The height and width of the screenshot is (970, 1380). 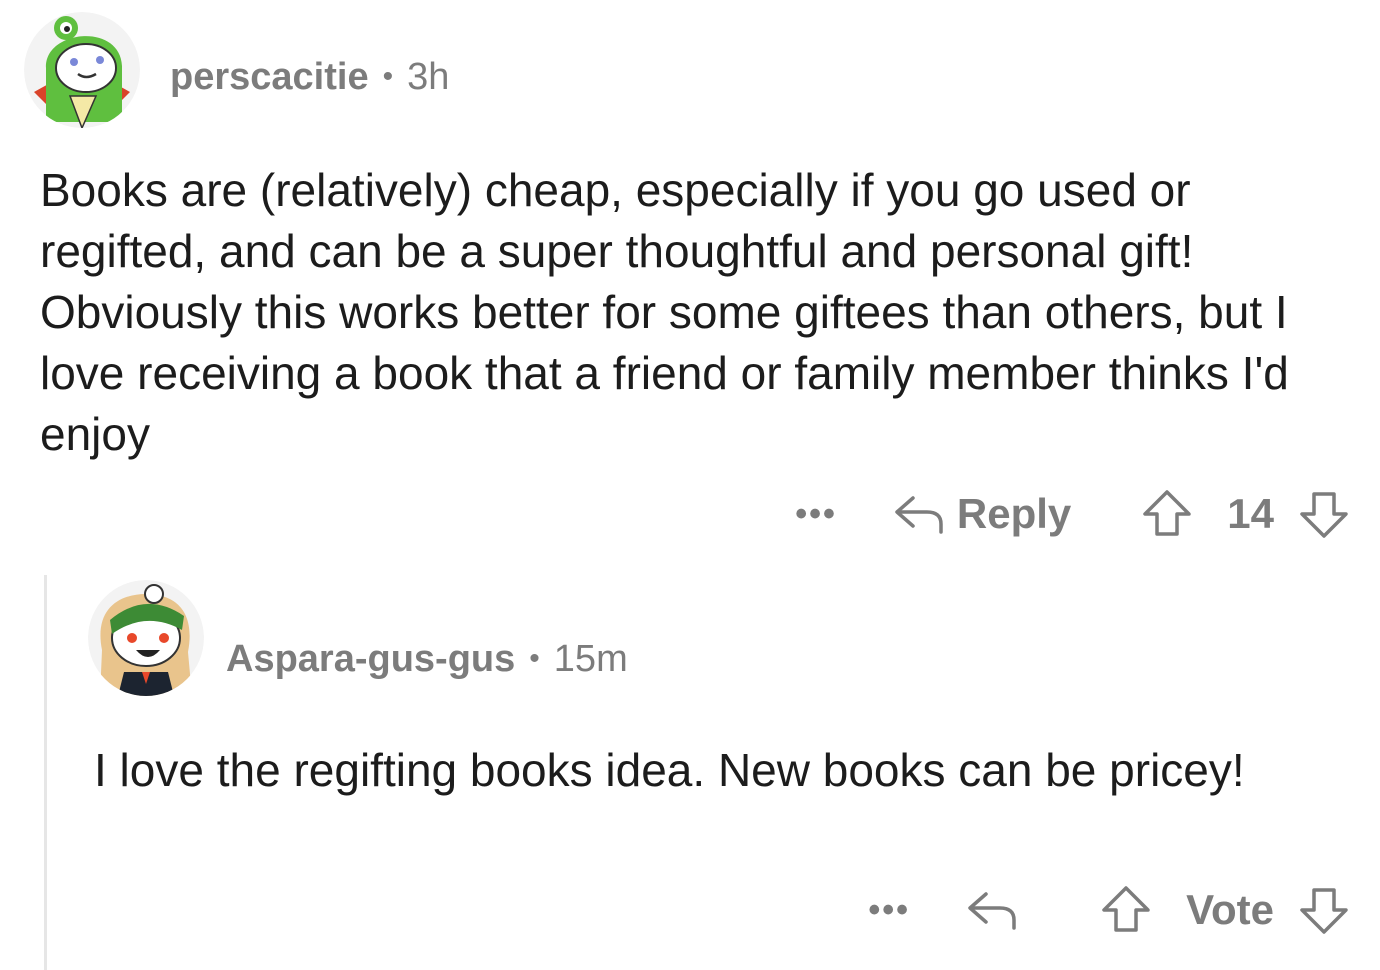 I want to click on vote-control: 14, so click(x=1245, y=514).